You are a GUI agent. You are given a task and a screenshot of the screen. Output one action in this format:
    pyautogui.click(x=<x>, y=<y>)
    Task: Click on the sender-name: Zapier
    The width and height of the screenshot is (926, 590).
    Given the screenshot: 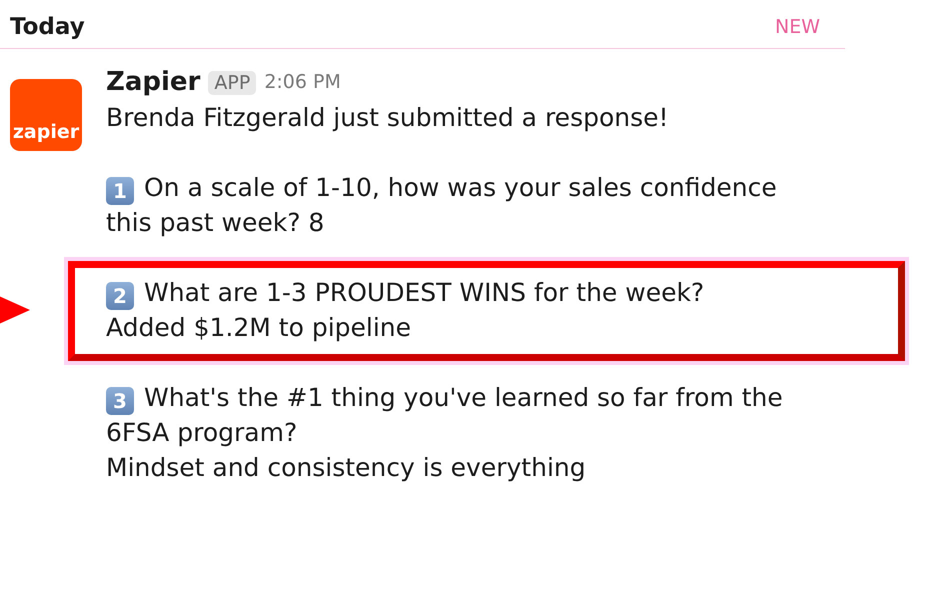 What is the action you would take?
    pyautogui.click(x=153, y=82)
    